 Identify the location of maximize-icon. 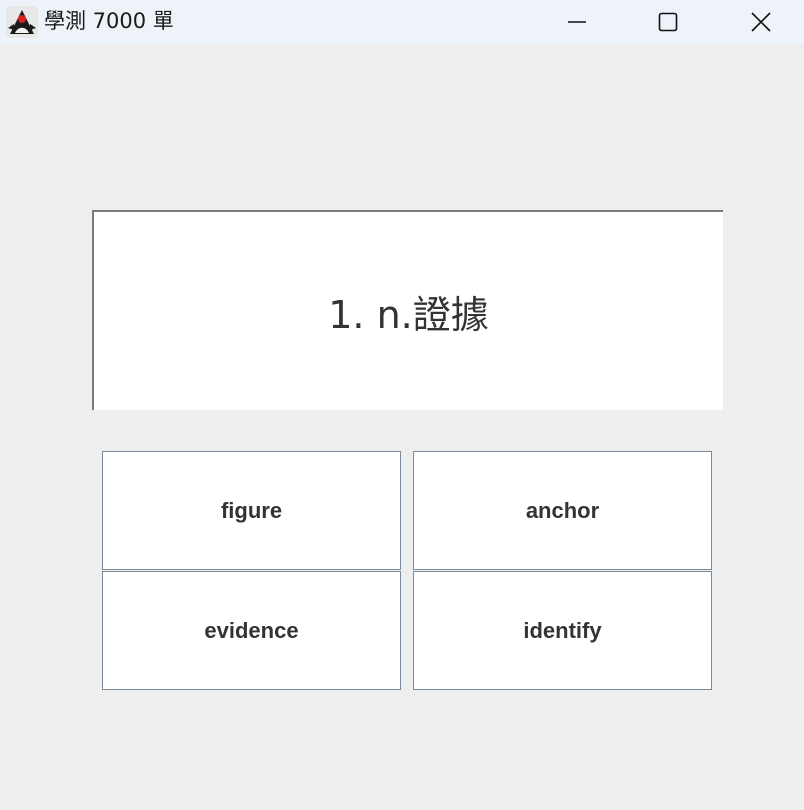
(668, 22).